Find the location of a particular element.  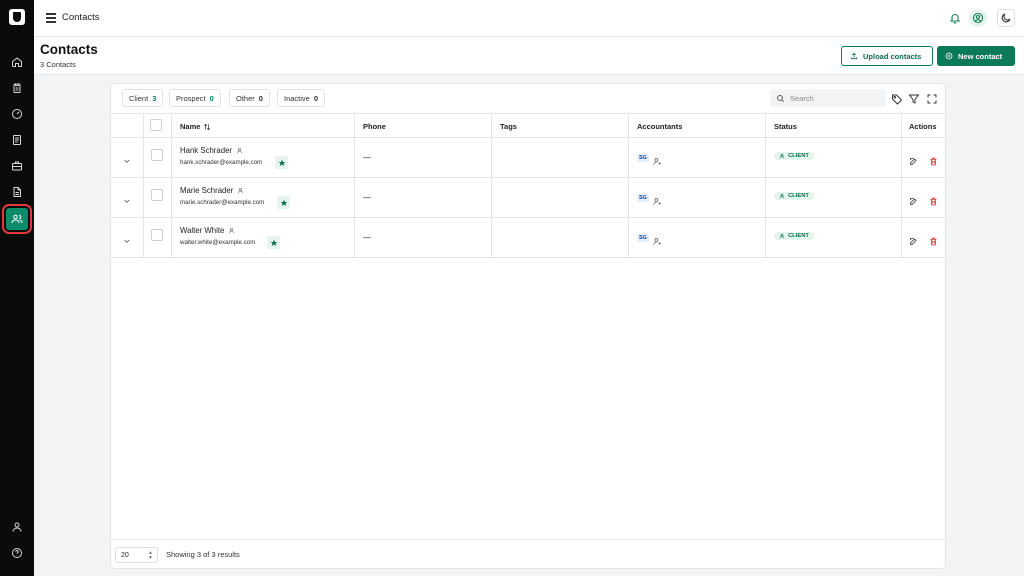

search-icon is located at coordinates (781, 98).